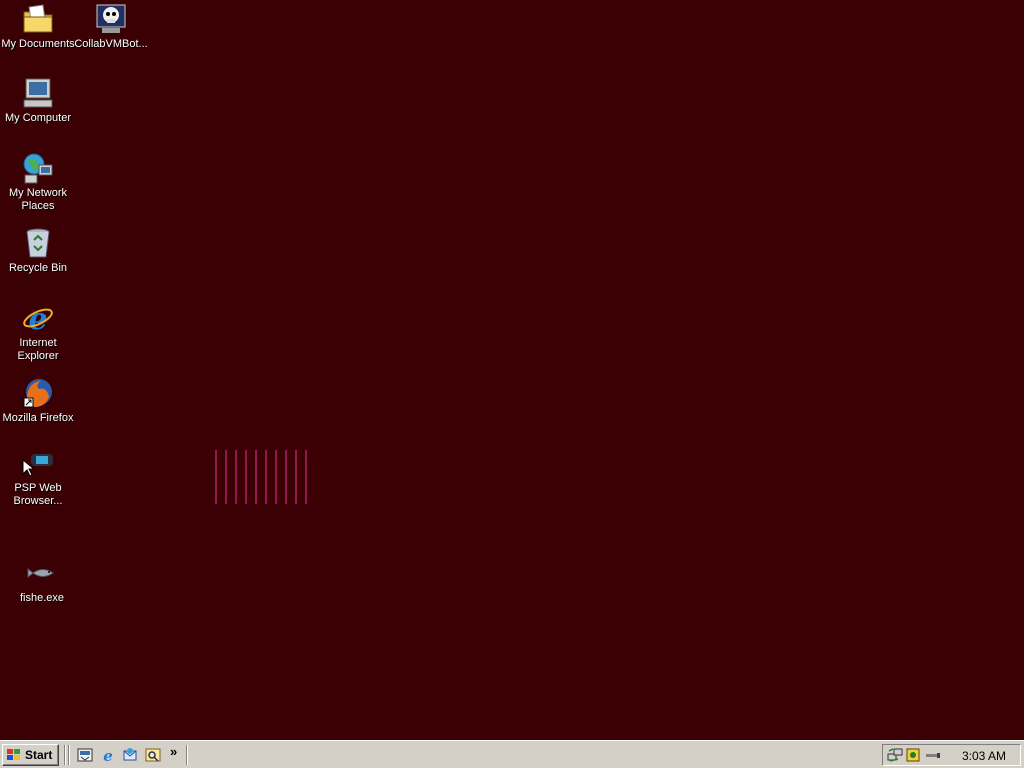 The height and width of the screenshot is (768, 1024). What do you see at coordinates (38, 168) in the screenshot?
I see `network-places-icon` at bounding box center [38, 168].